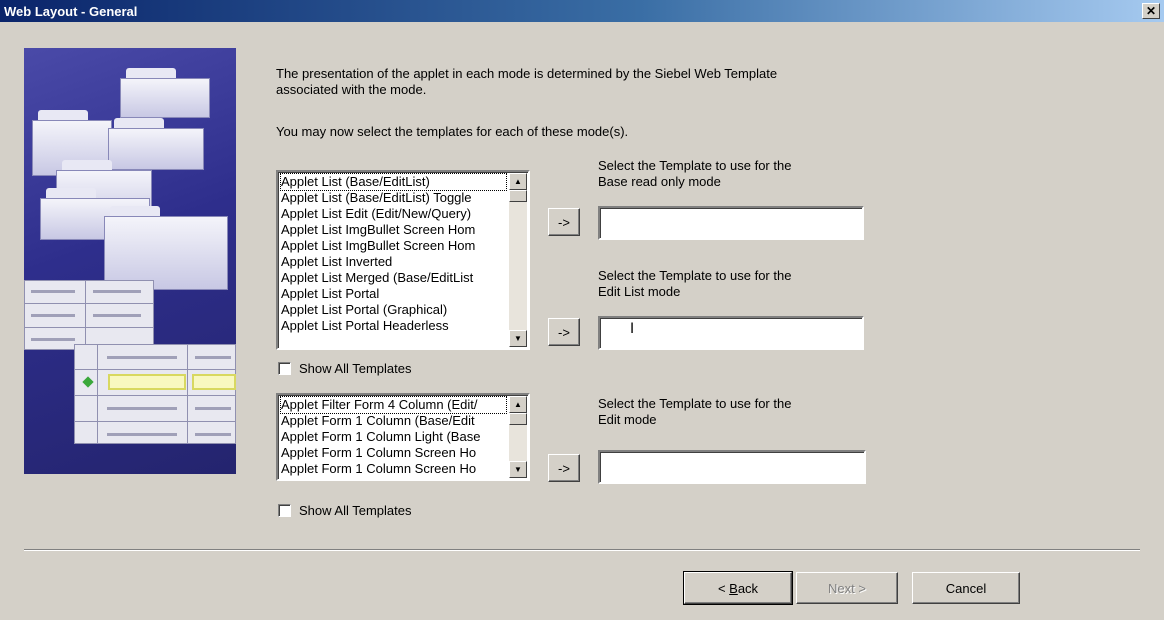 This screenshot has width=1164, height=620. Describe the element at coordinates (564, 332) in the screenshot. I see `assign-edit-list-template-button: ->` at that location.